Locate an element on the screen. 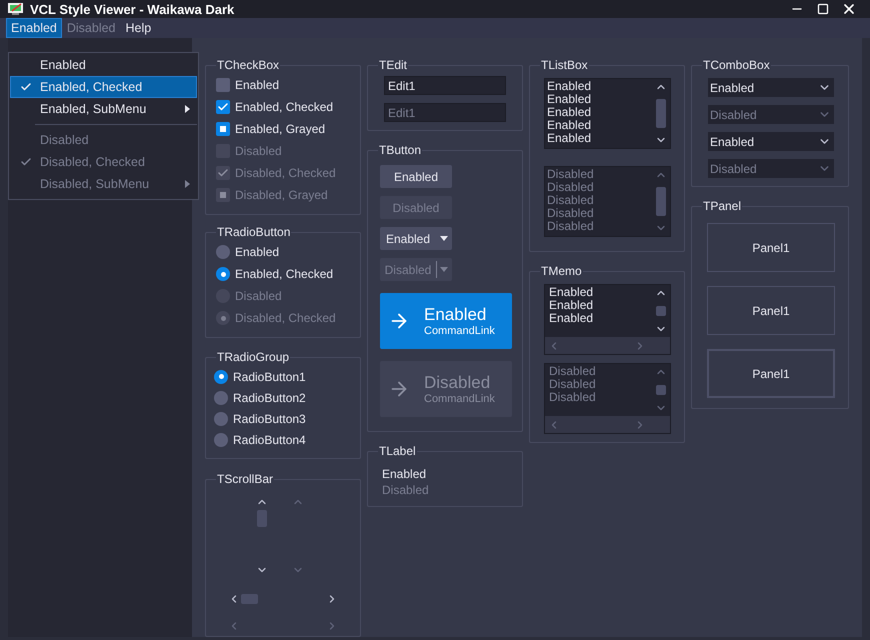 The width and height of the screenshot is (870, 640). radio-label: RadioButton1 is located at coordinates (269, 377).